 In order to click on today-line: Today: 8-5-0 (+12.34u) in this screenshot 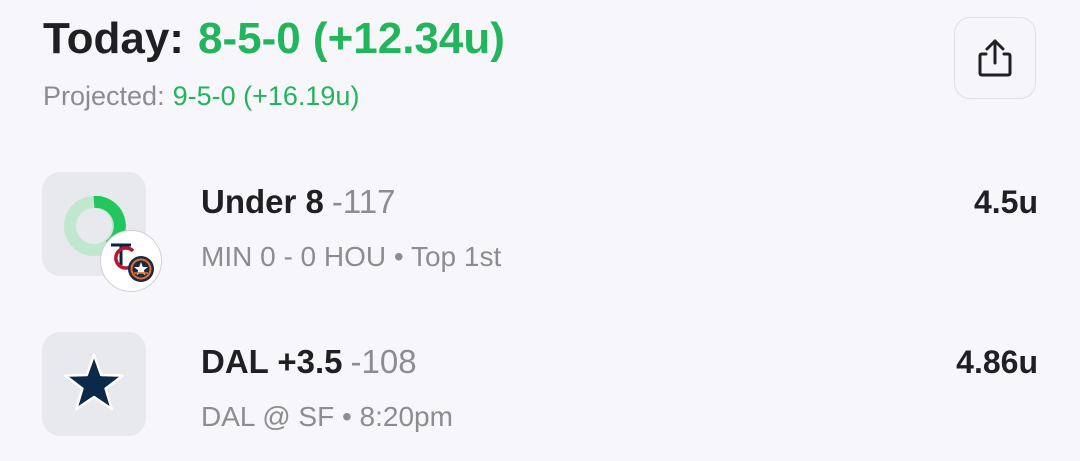, I will do `click(274, 39)`.